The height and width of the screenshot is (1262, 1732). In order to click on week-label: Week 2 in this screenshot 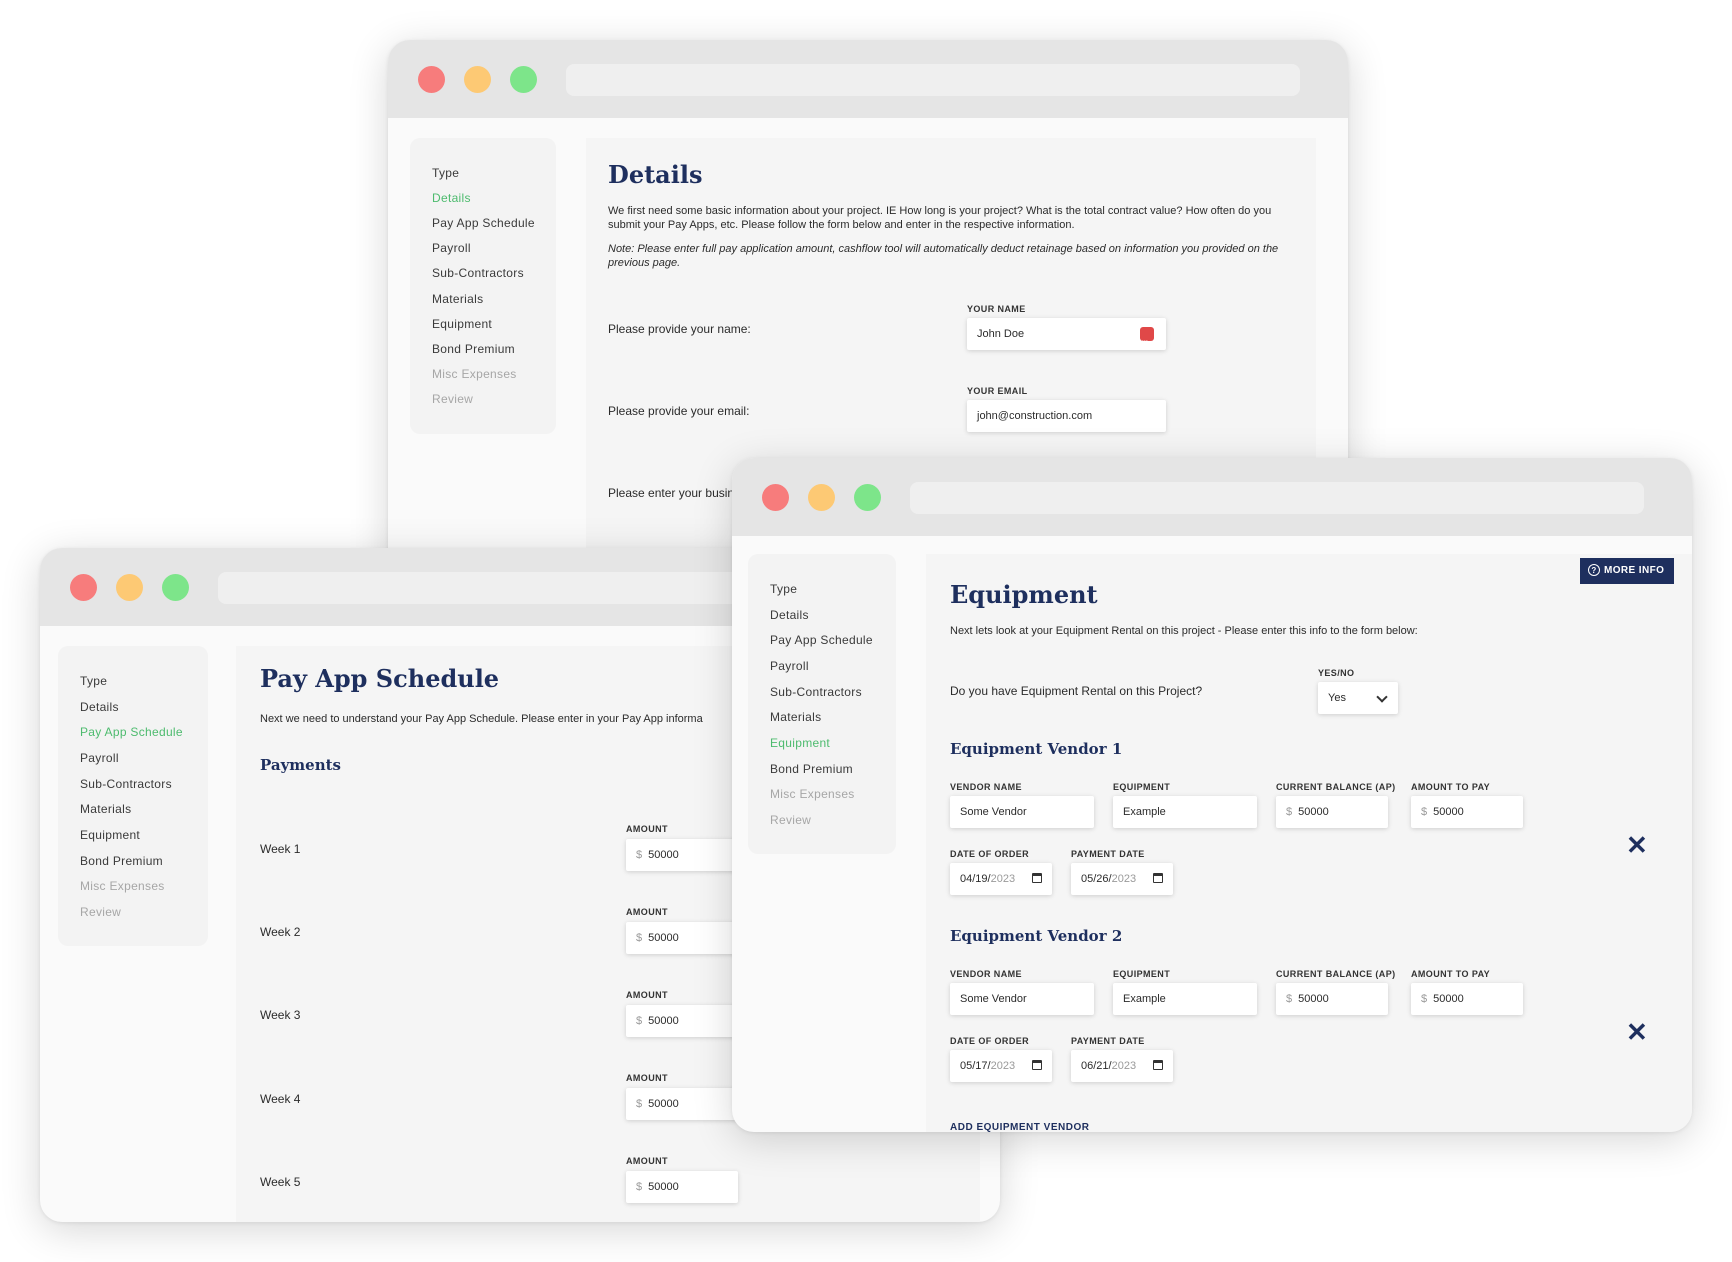, I will do `click(280, 932)`.